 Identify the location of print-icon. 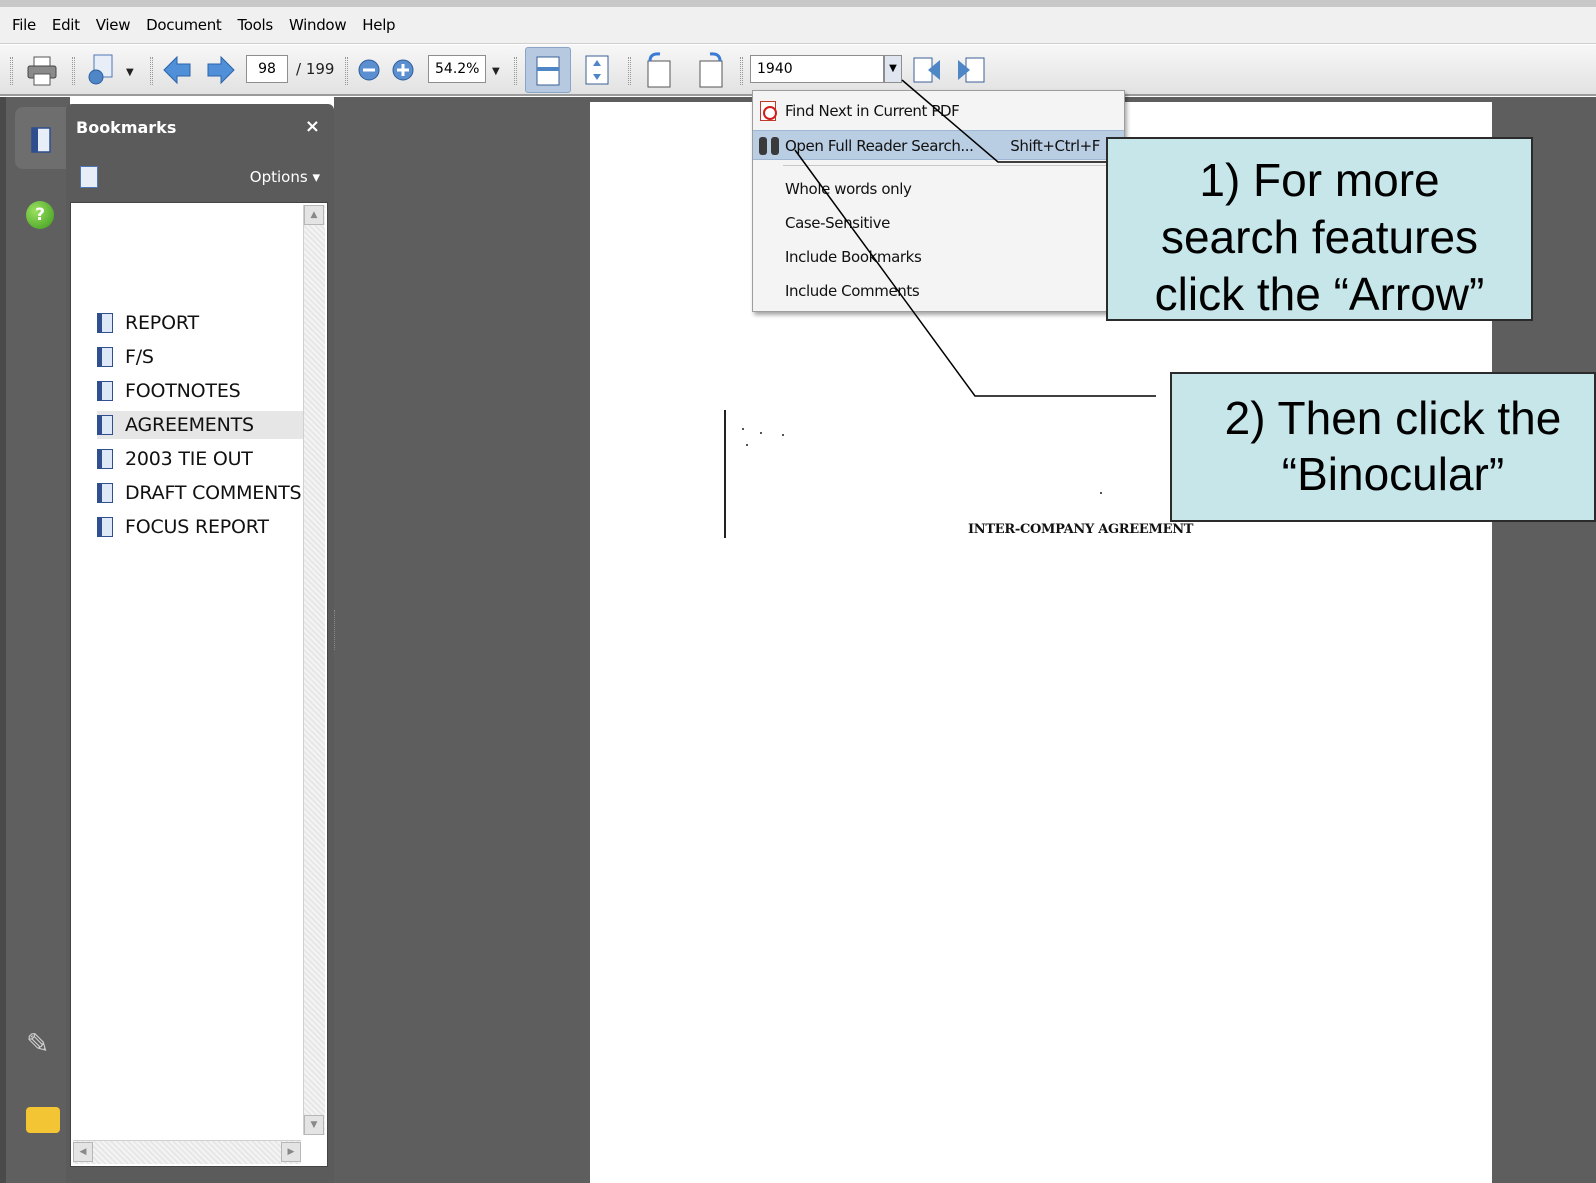
(42, 71).